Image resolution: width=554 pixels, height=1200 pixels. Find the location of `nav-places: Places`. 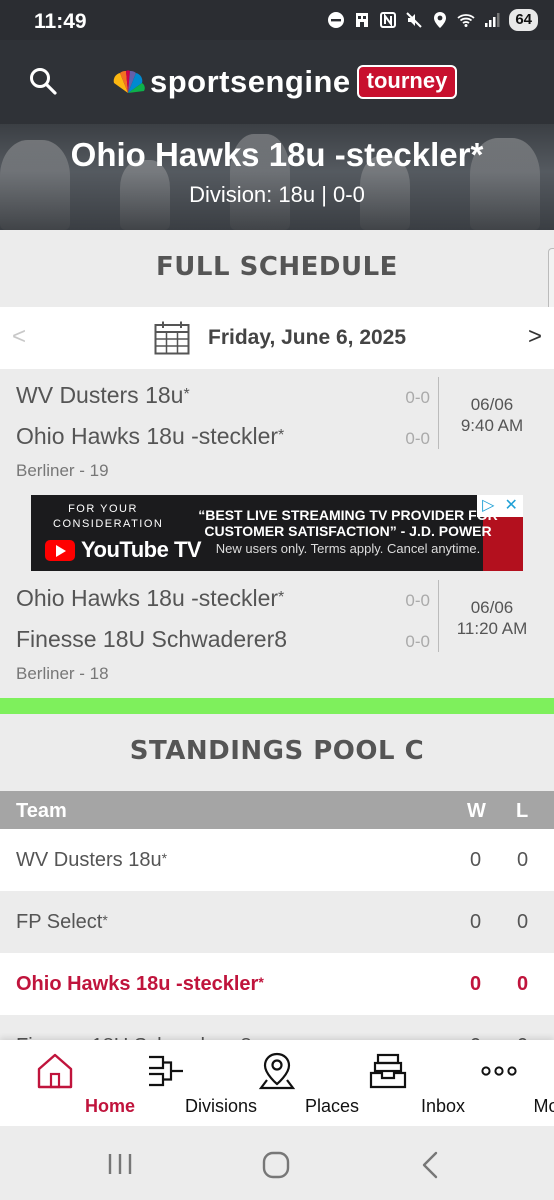

nav-places: Places is located at coordinates (290, 1083).